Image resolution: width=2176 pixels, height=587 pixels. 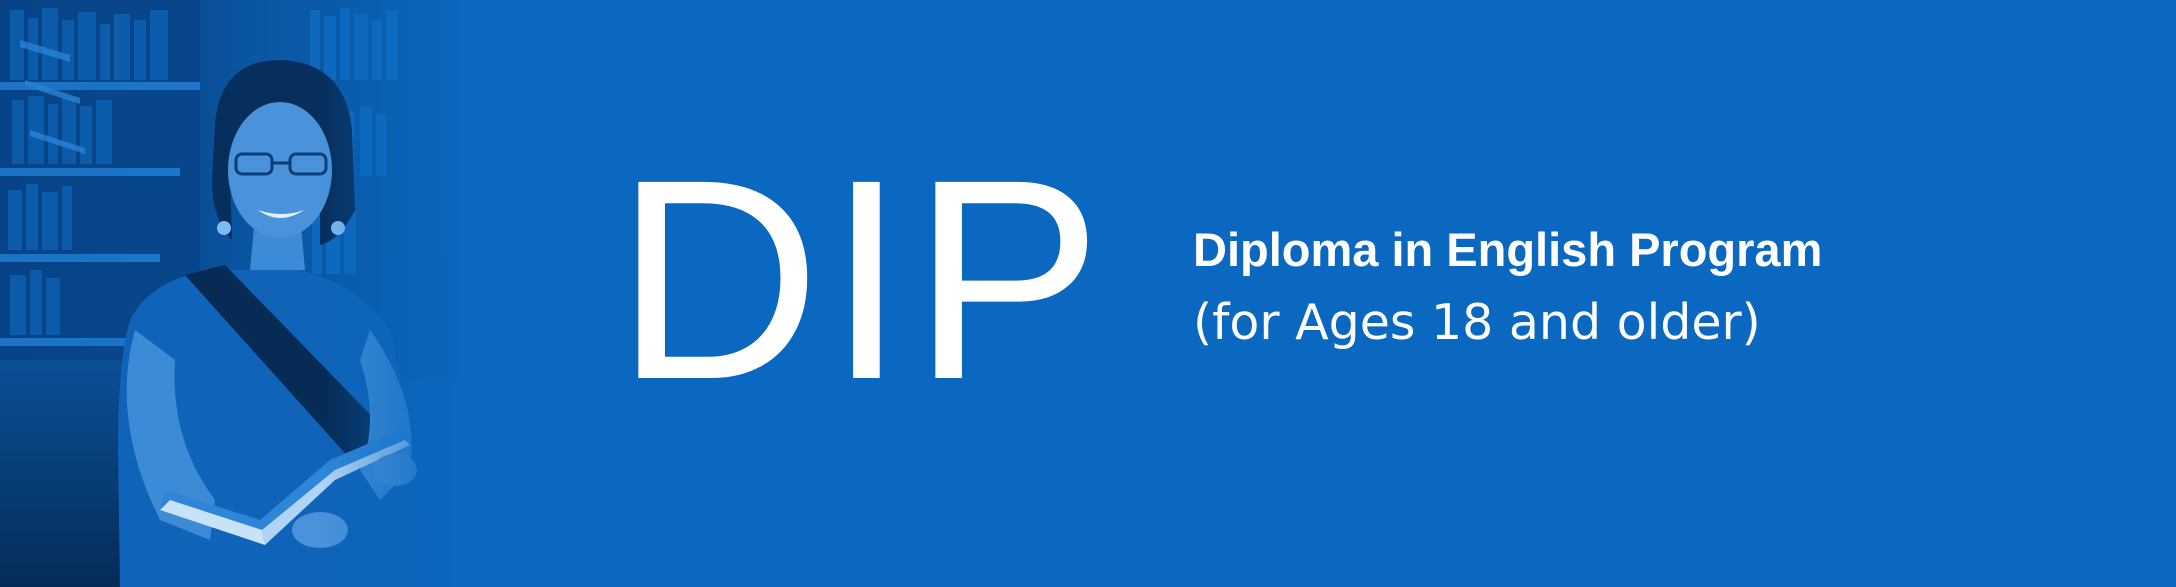 I want to click on program-acronym: DIP, so click(x=862, y=280).